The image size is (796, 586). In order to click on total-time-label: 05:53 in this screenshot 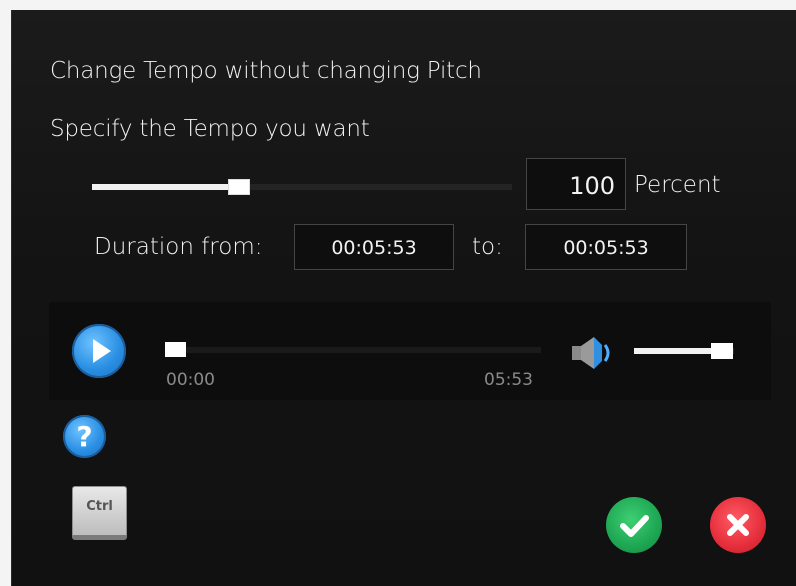, I will do `click(508, 380)`.